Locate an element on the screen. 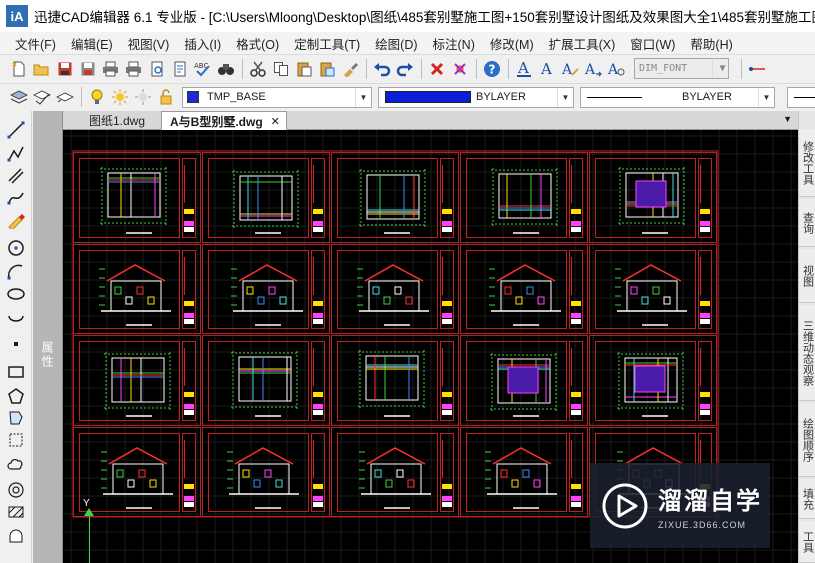  menu-file: 文件(F) is located at coordinates (35, 43).